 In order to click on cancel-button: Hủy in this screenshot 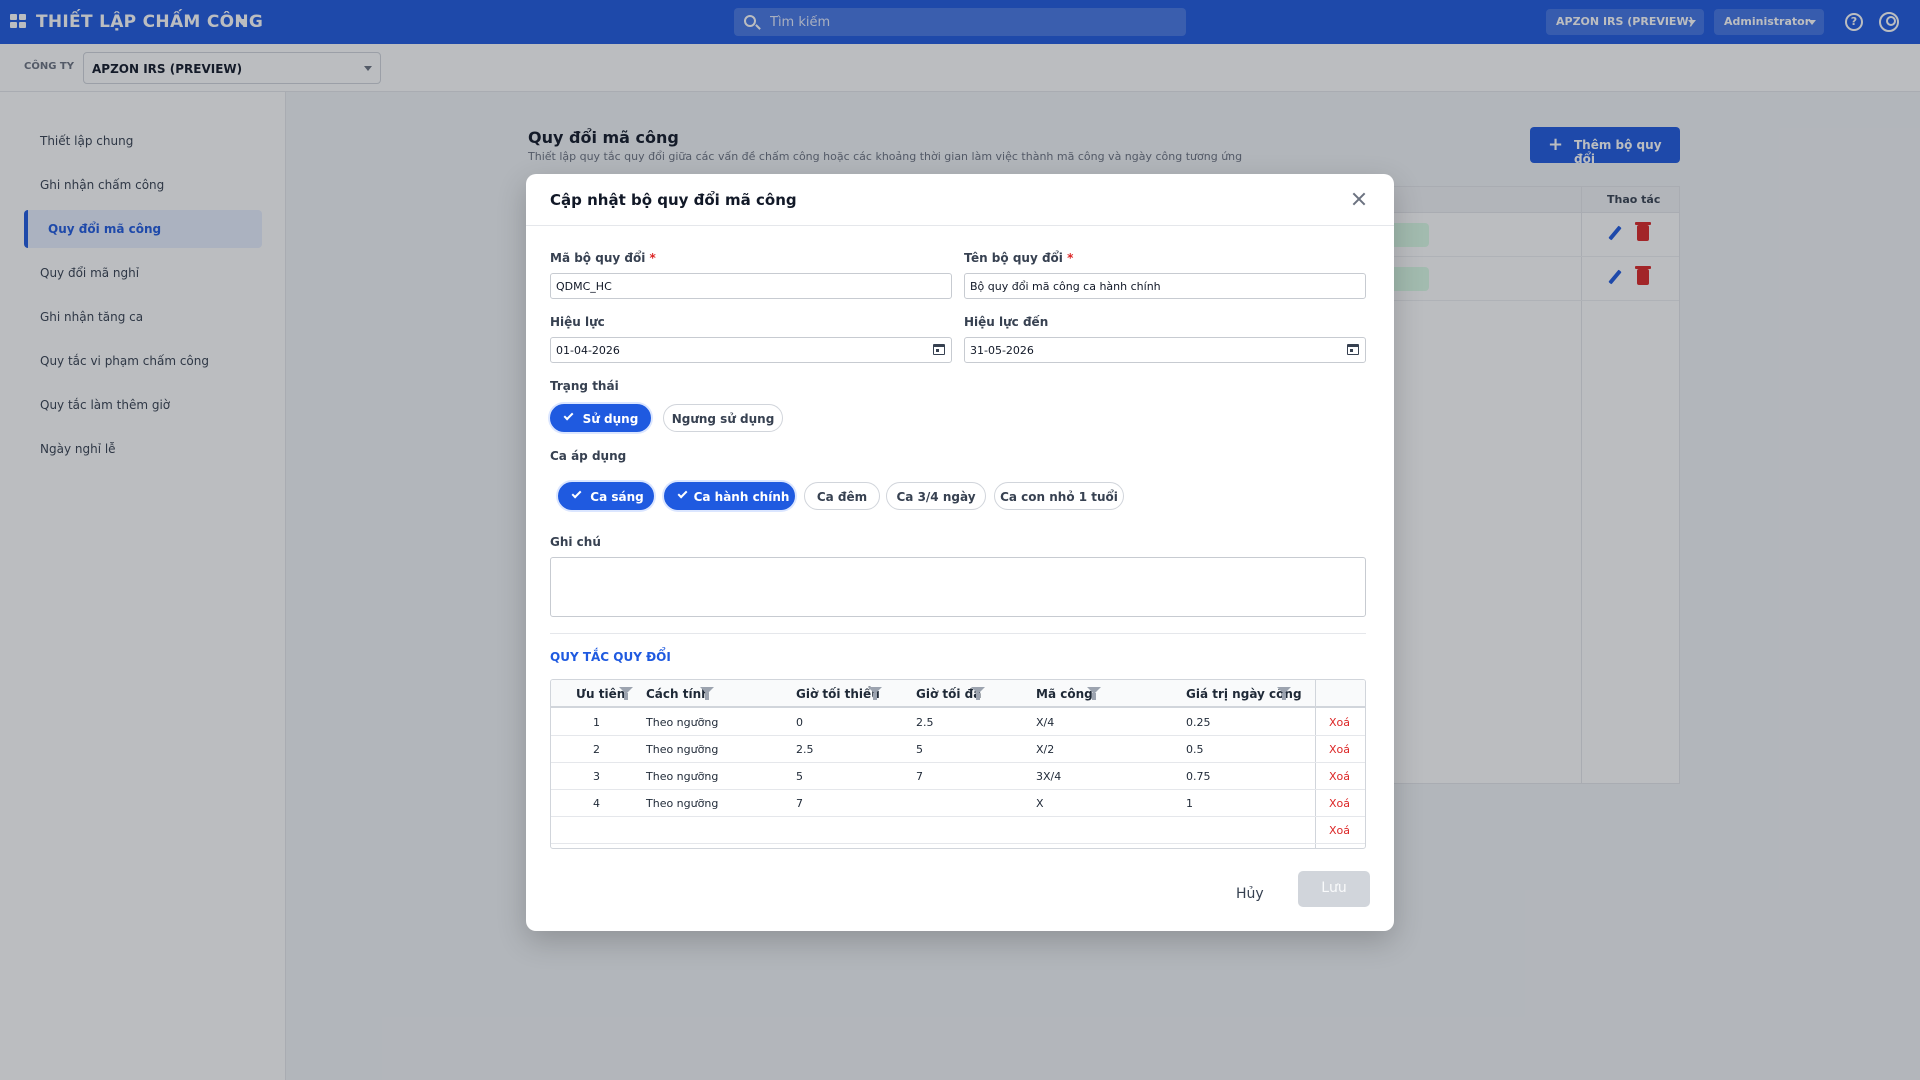, I will do `click(1250, 894)`.